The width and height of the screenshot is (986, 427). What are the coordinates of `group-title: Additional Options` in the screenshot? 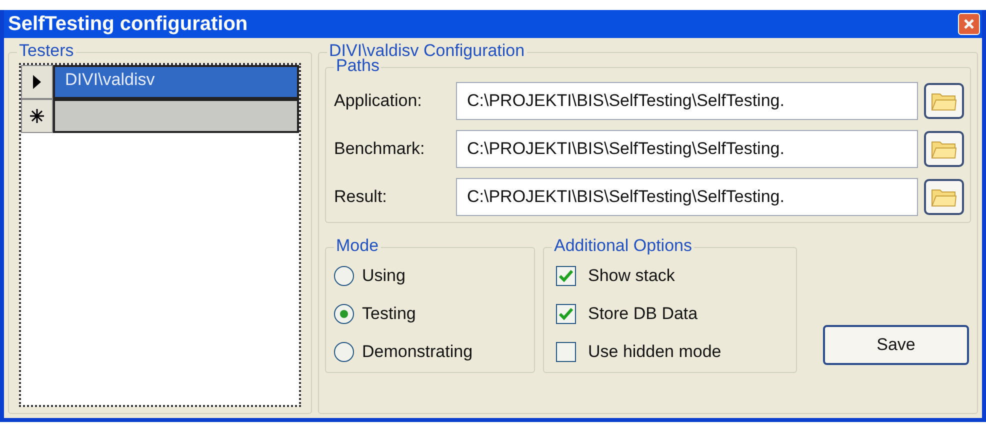 It's located at (623, 246).